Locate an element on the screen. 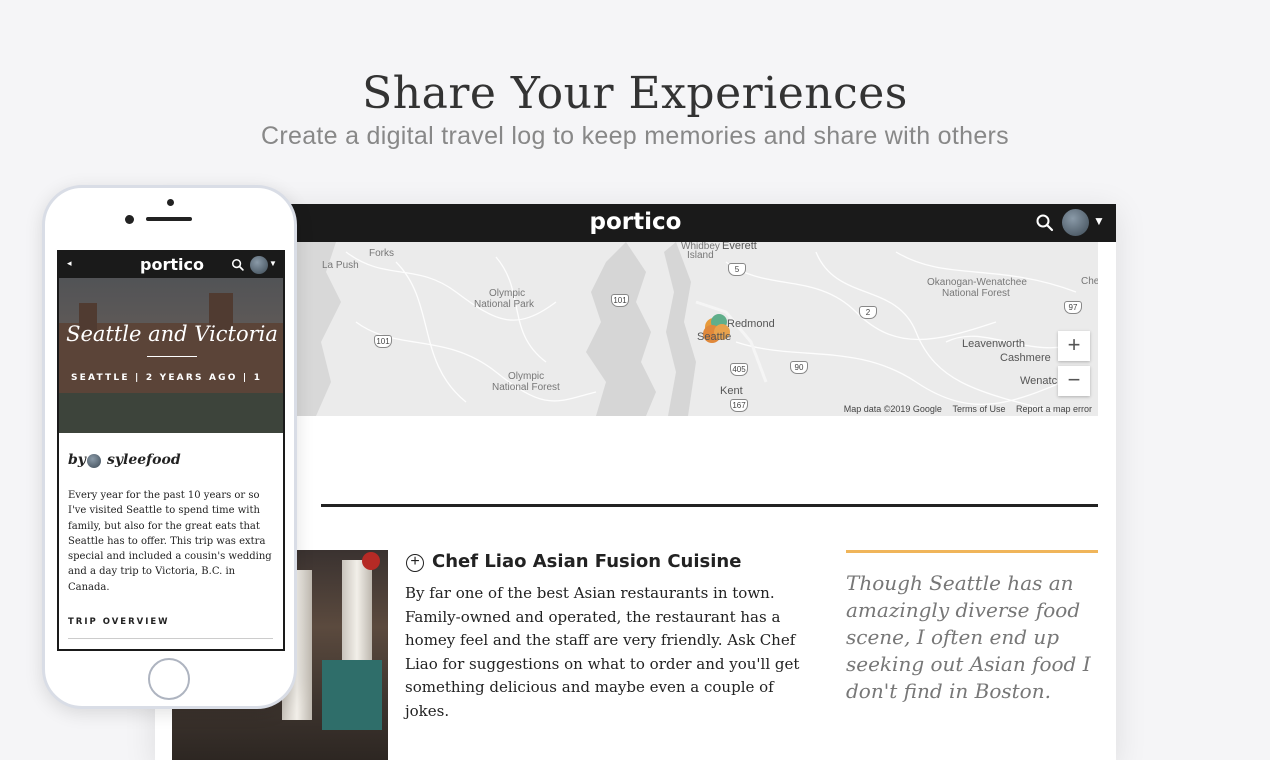  restaurant-name: Chef Liao Asian Fusion Cuisine is located at coordinates (586, 561).